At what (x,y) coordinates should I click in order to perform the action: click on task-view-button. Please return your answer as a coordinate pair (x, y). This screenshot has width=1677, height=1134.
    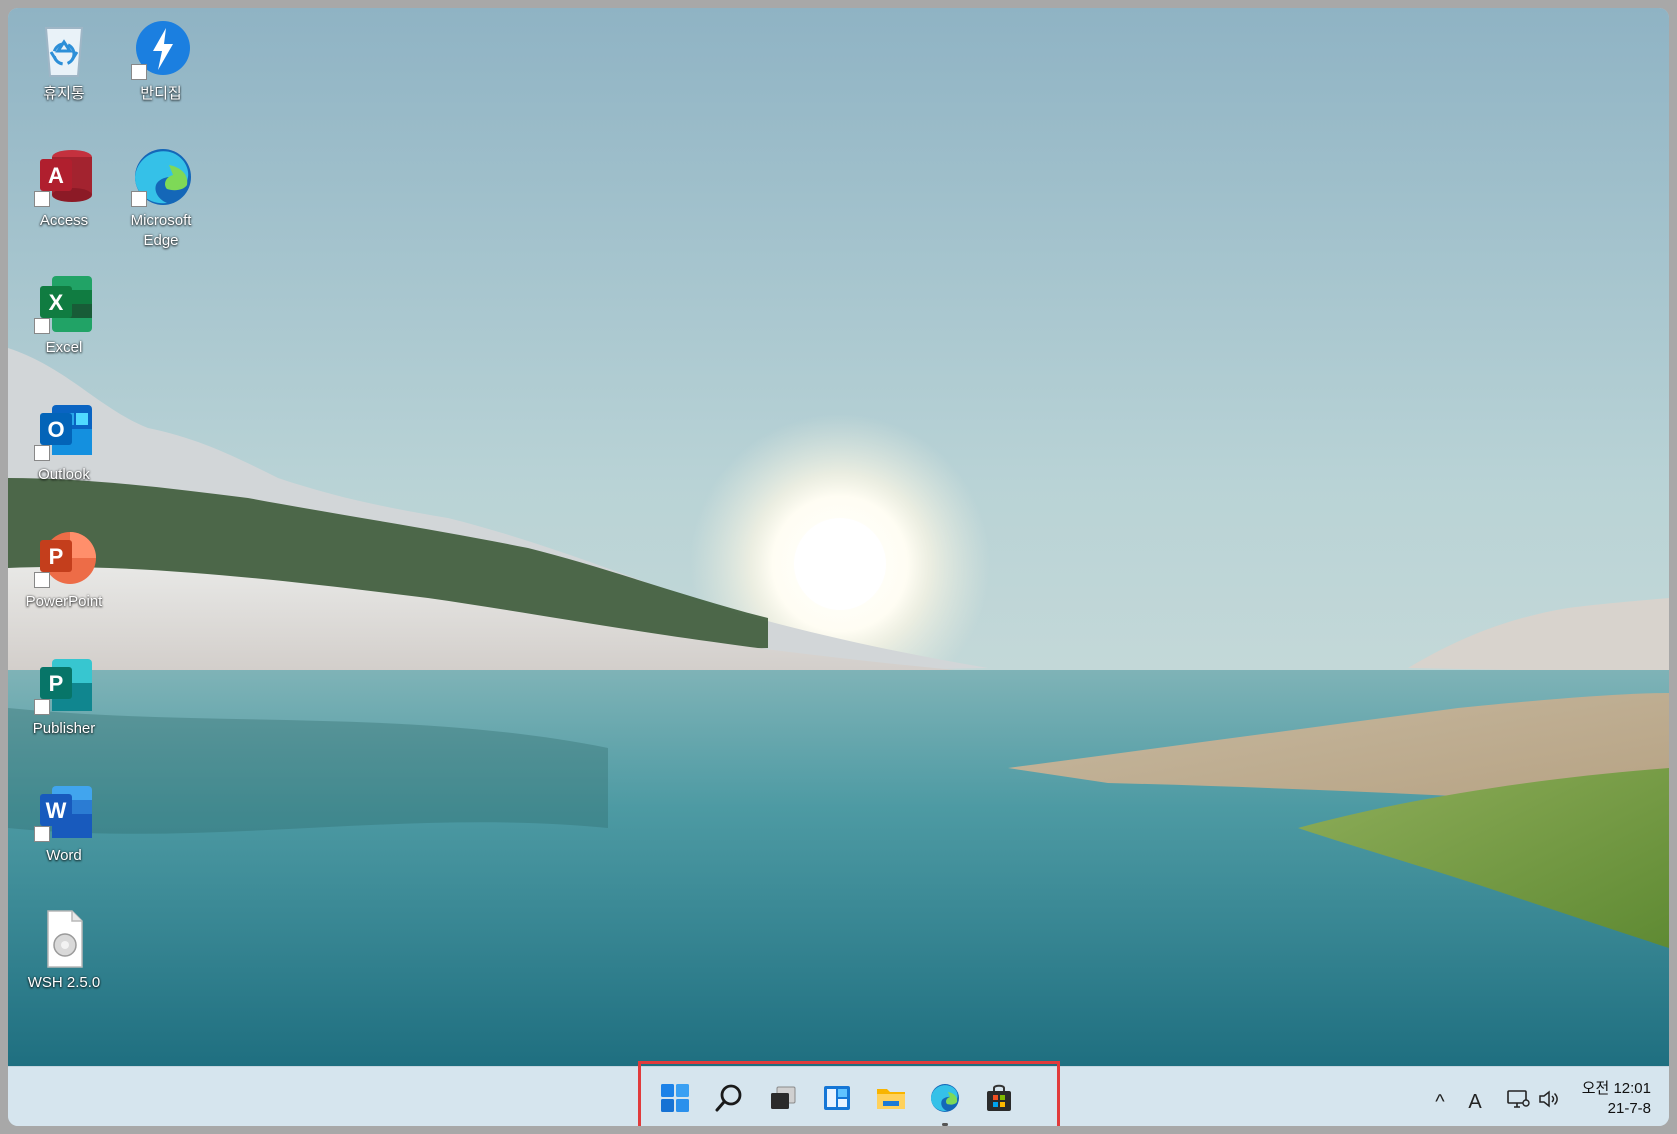
    Looking at the image, I should click on (783, 1100).